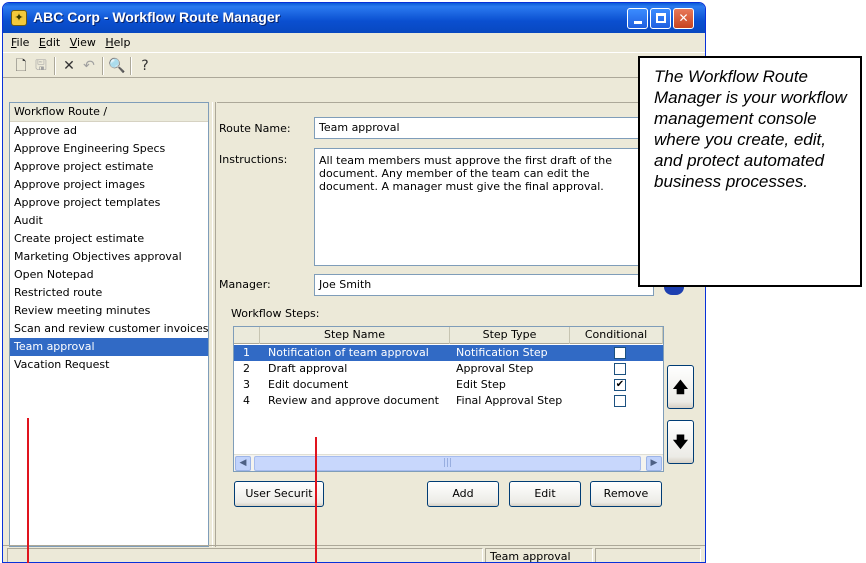  What do you see at coordinates (109, 112) in the screenshot?
I see `route-list-header: Workflow Route /` at bounding box center [109, 112].